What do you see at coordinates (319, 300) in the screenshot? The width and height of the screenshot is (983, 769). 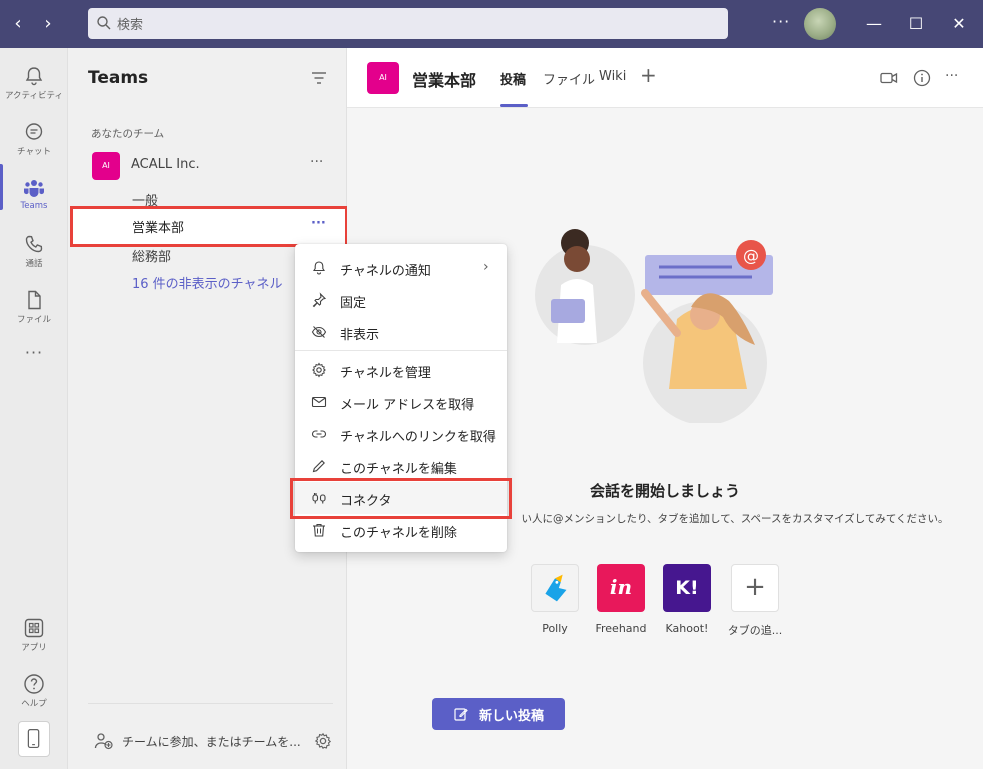 I see `pin-icon` at bounding box center [319, 300].